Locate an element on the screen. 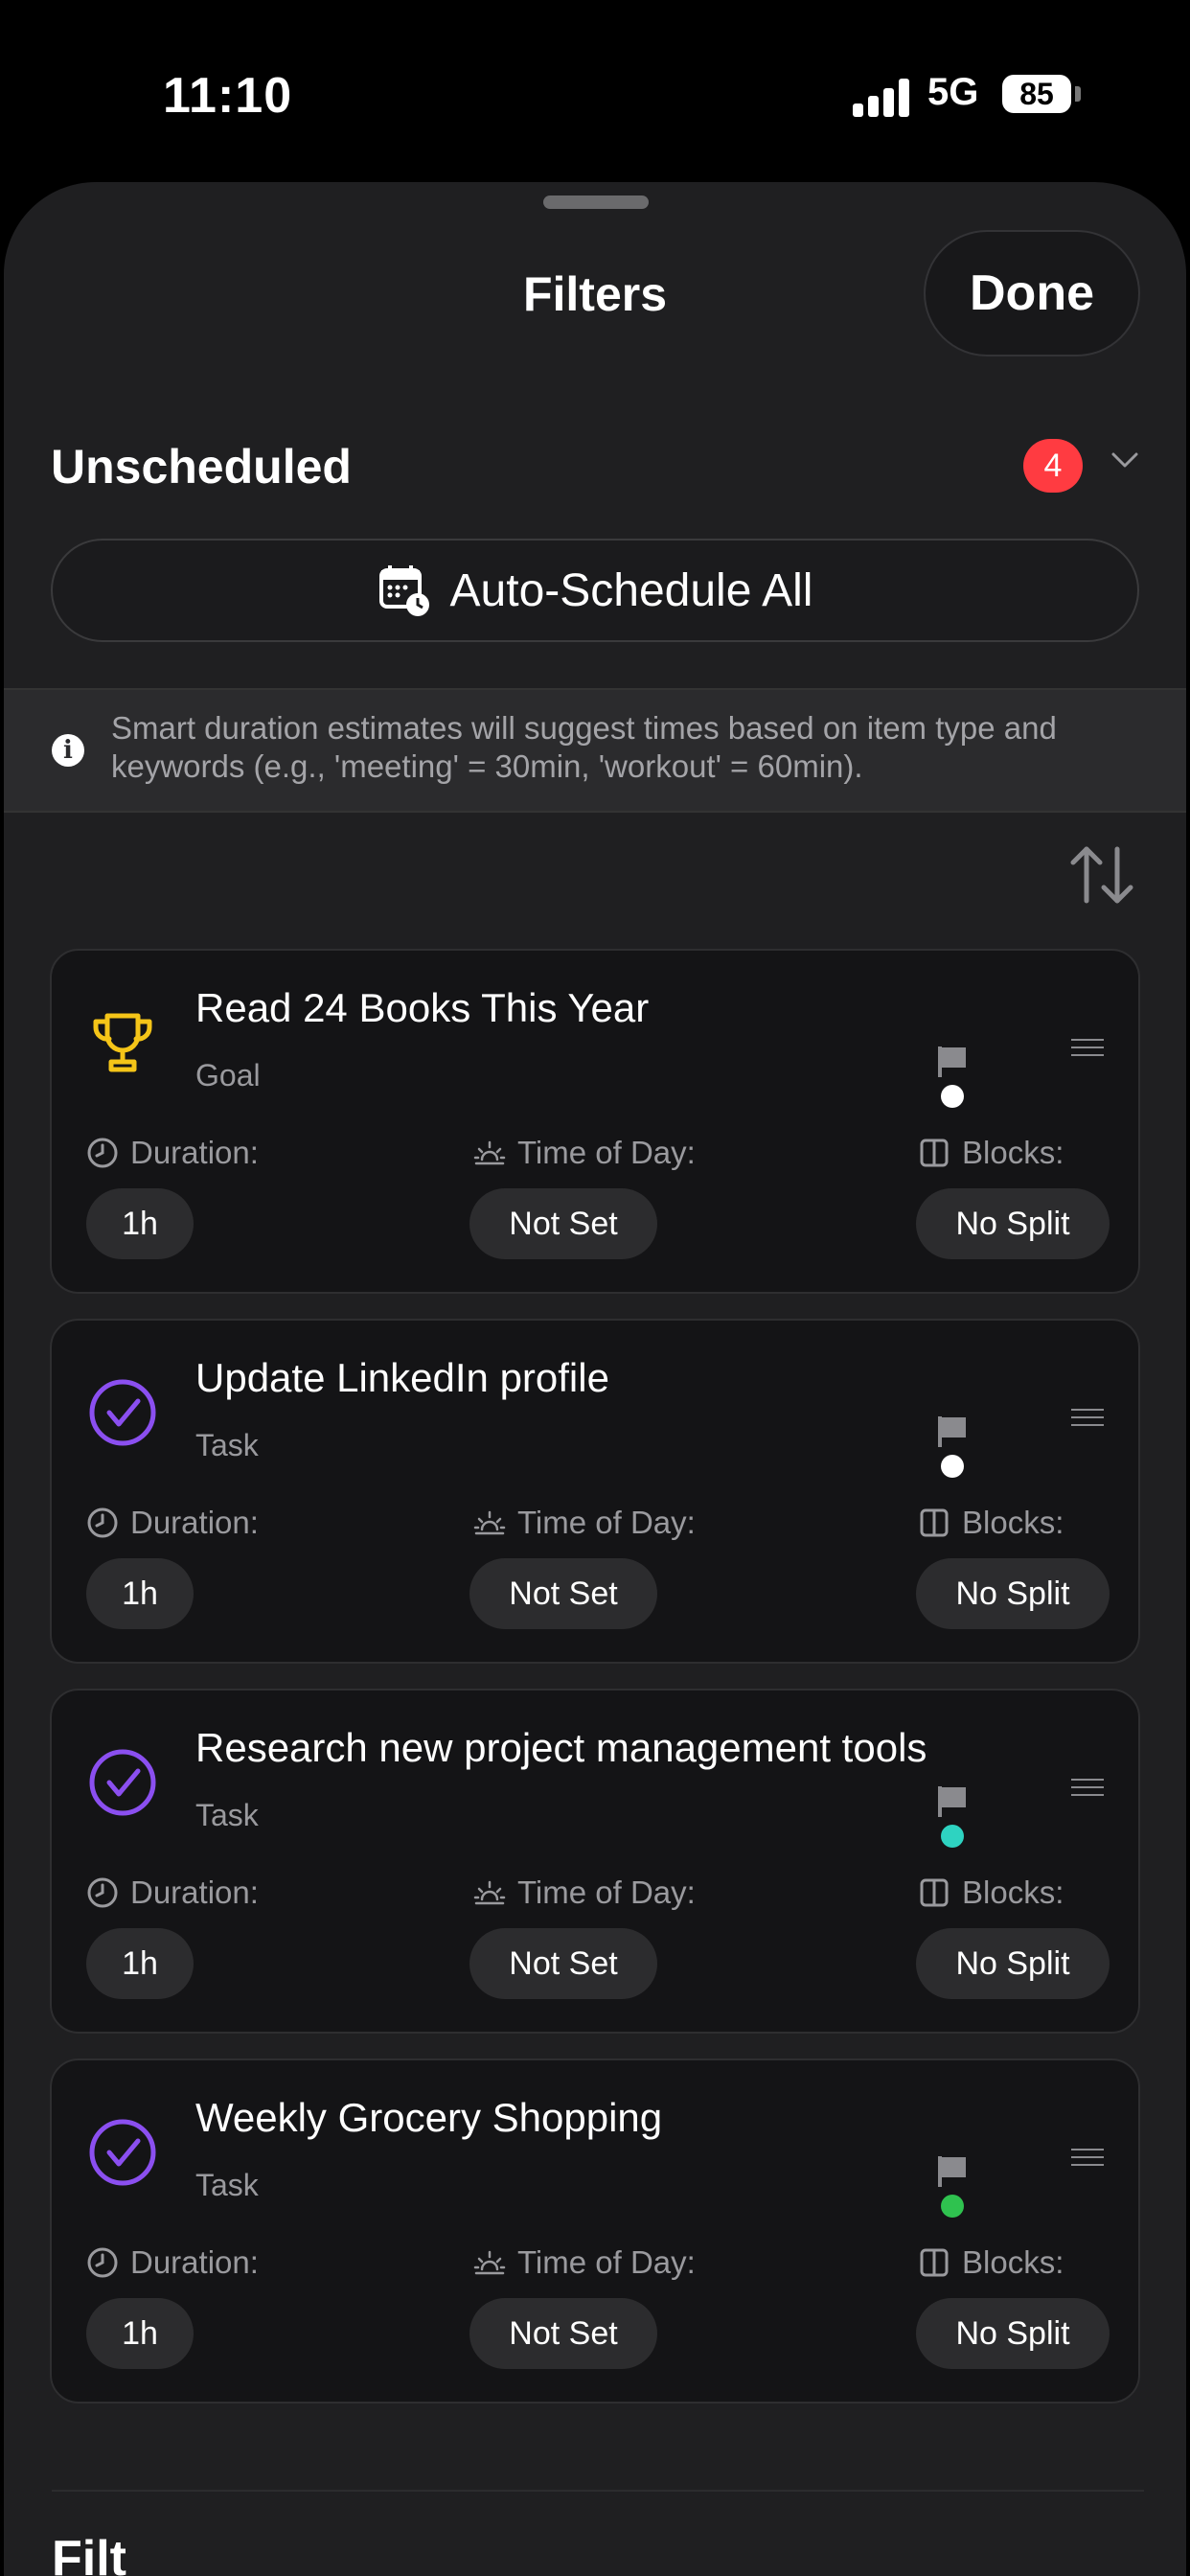  chevron-down-icon is located at coordinates (1125, 460).